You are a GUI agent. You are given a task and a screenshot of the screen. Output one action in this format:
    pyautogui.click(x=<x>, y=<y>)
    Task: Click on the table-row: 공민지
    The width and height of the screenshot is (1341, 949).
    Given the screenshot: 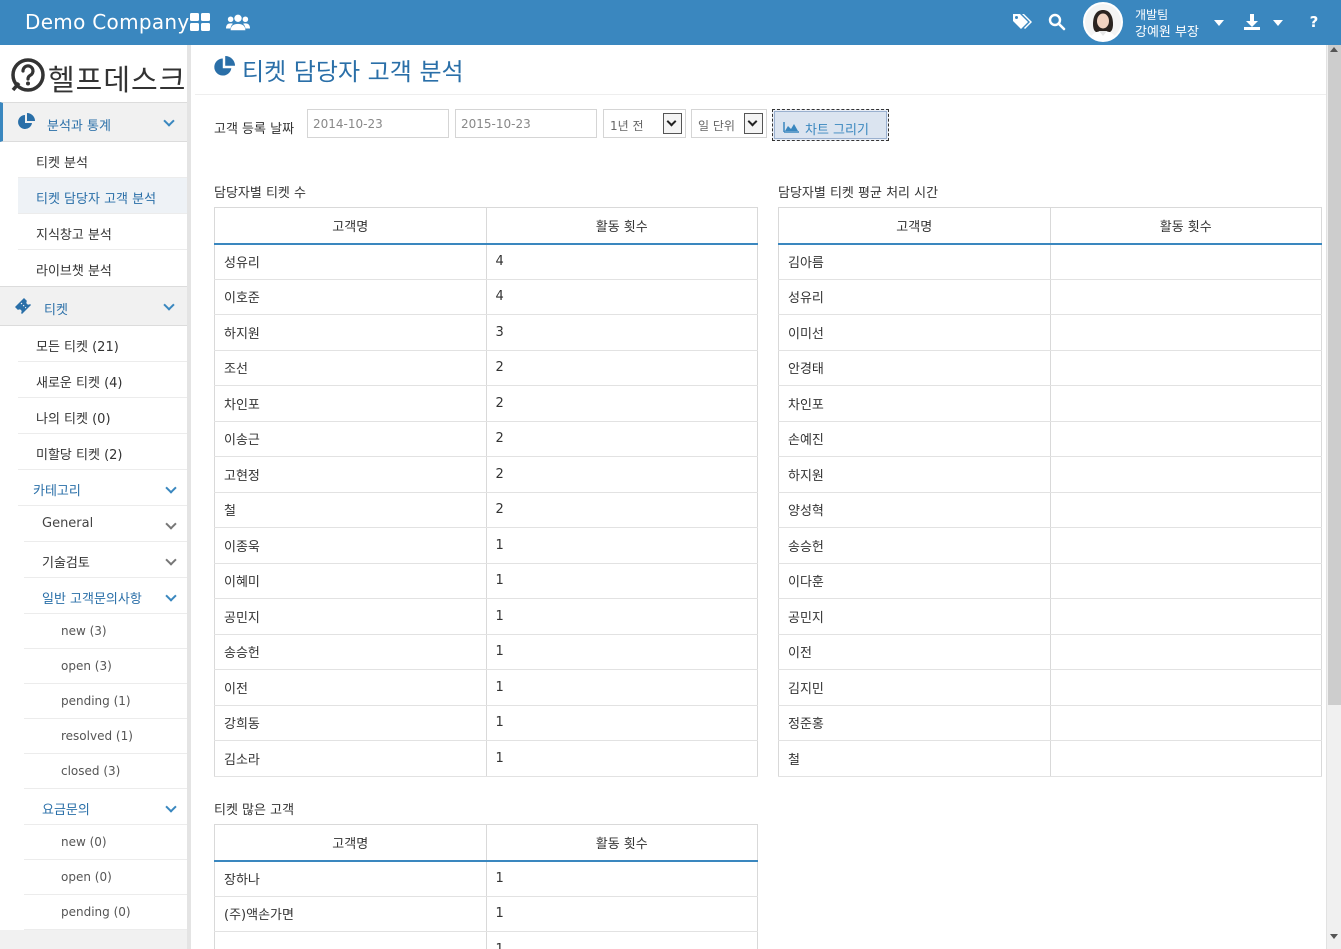 What is the action you would take?
    pyautogui.click(x=1050, y=616)
    